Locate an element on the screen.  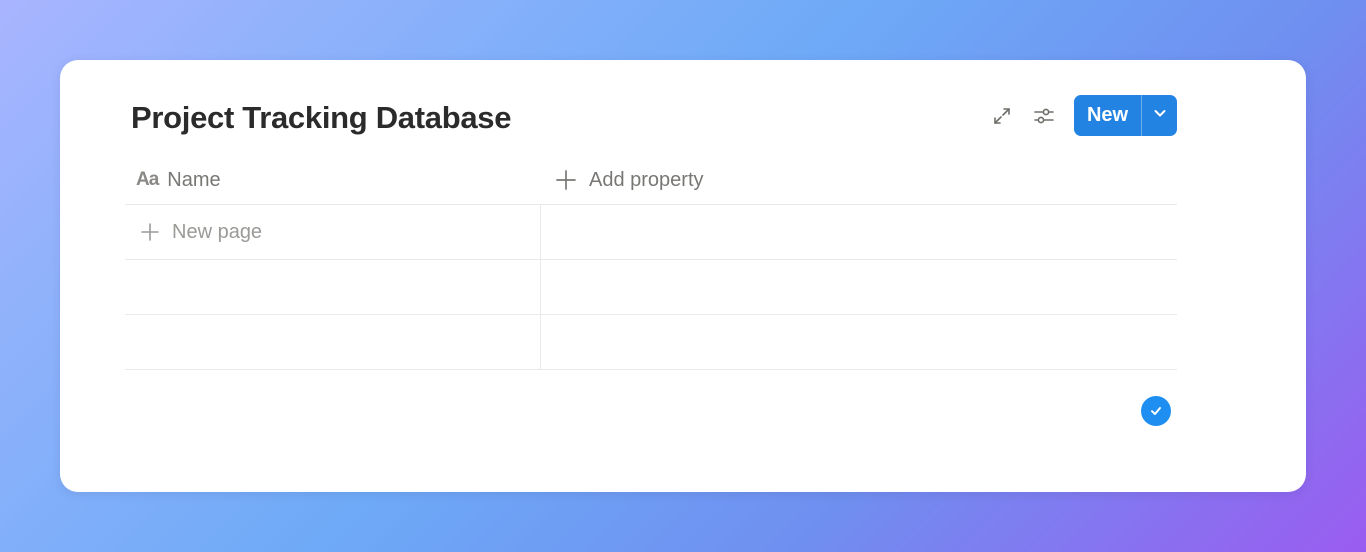
table-row: New page is located at coordinates (651, 232).